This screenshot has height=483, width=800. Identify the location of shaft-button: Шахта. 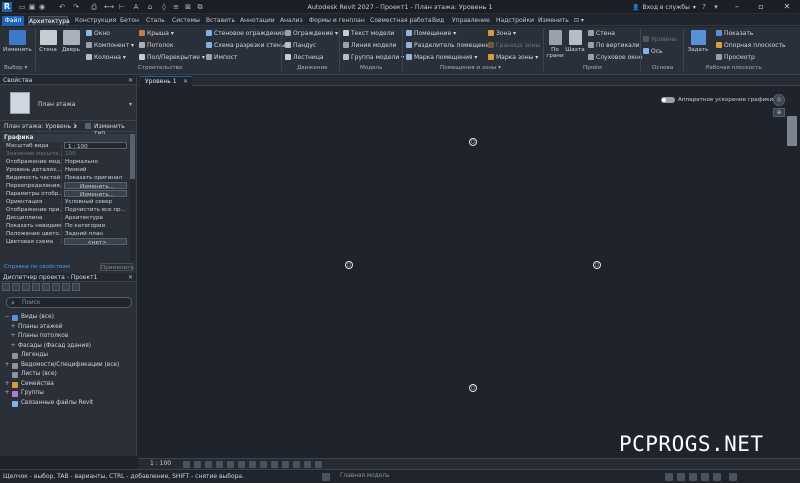
(575, 41).